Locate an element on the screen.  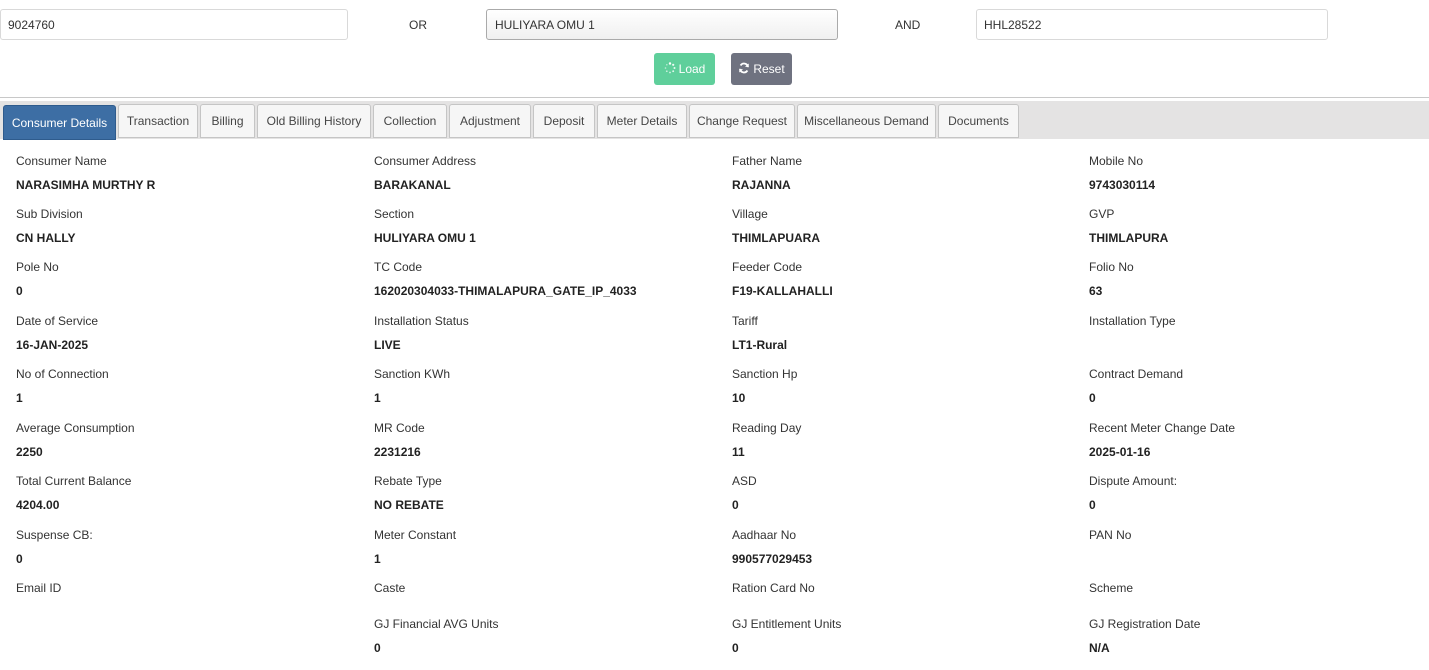
field-value: LT1-Rural is located at coordinates (760, 345).